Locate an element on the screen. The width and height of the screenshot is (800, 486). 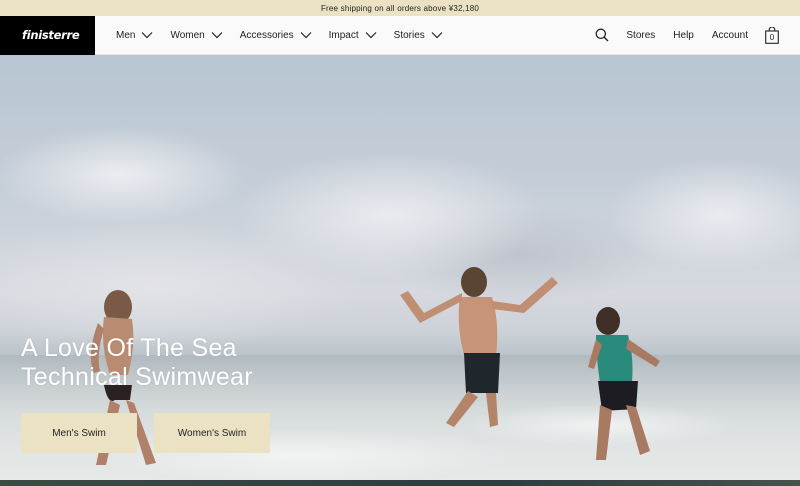
primary-menu: Men Women Accessories Impact Stories is located at coordinates (288, 35).